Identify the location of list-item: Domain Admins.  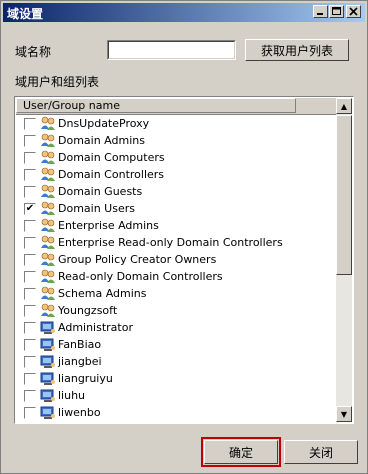
(176, 140).